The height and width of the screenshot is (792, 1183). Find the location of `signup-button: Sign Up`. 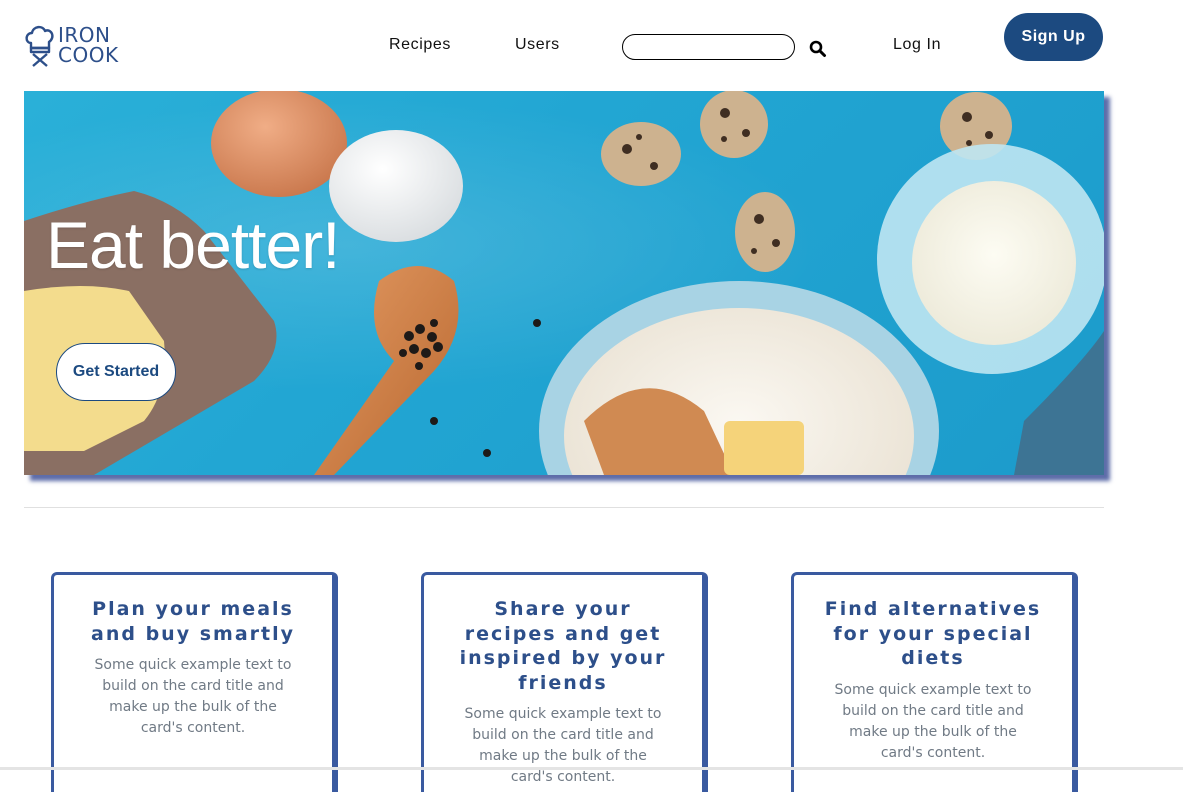

signup-button: Sign Up is located at coordinates (1053, 37).